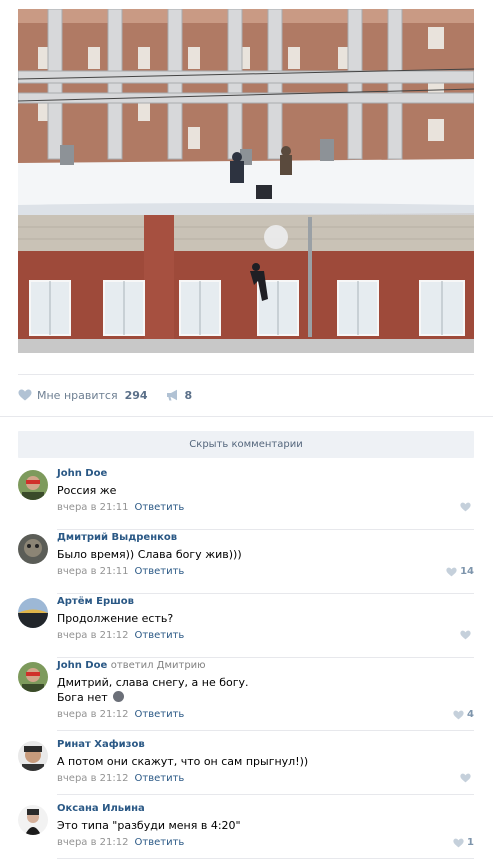  What do you see at coordinates (246, 498) in the screenshot?
I see `comment: John Doe Россия же вчера в 21:11 Ответить` at bounding box center [246, 498].